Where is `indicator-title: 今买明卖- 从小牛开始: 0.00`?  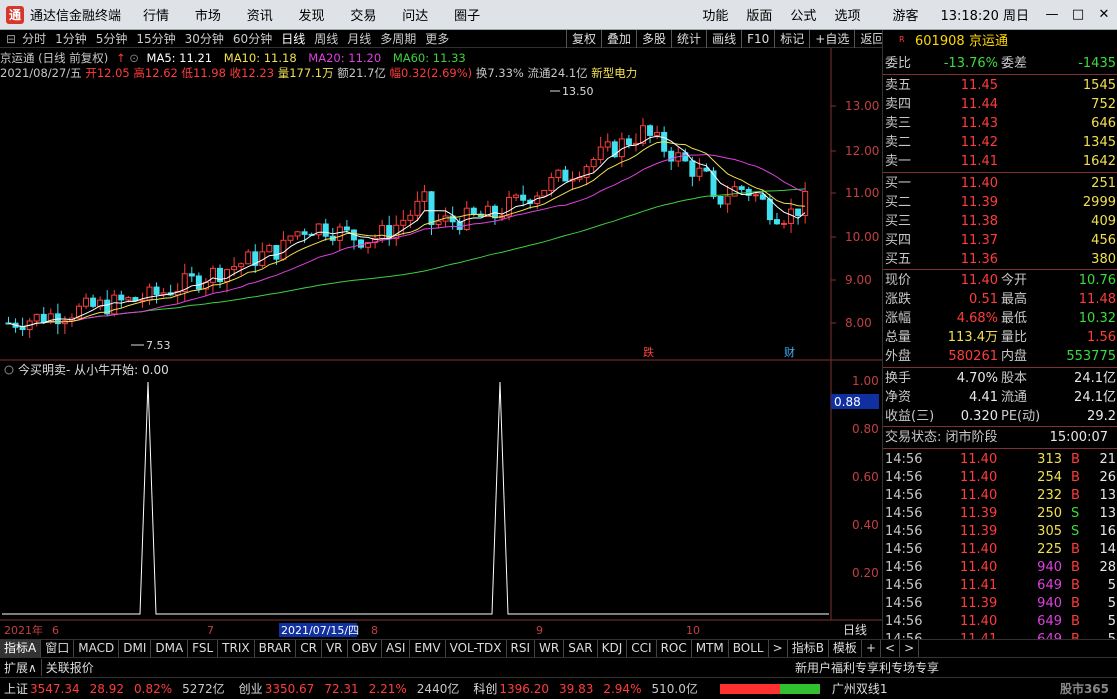
indicator-title: 今买明卖- 从小牛开始: 0.00 is located at coordinates (93, 369).